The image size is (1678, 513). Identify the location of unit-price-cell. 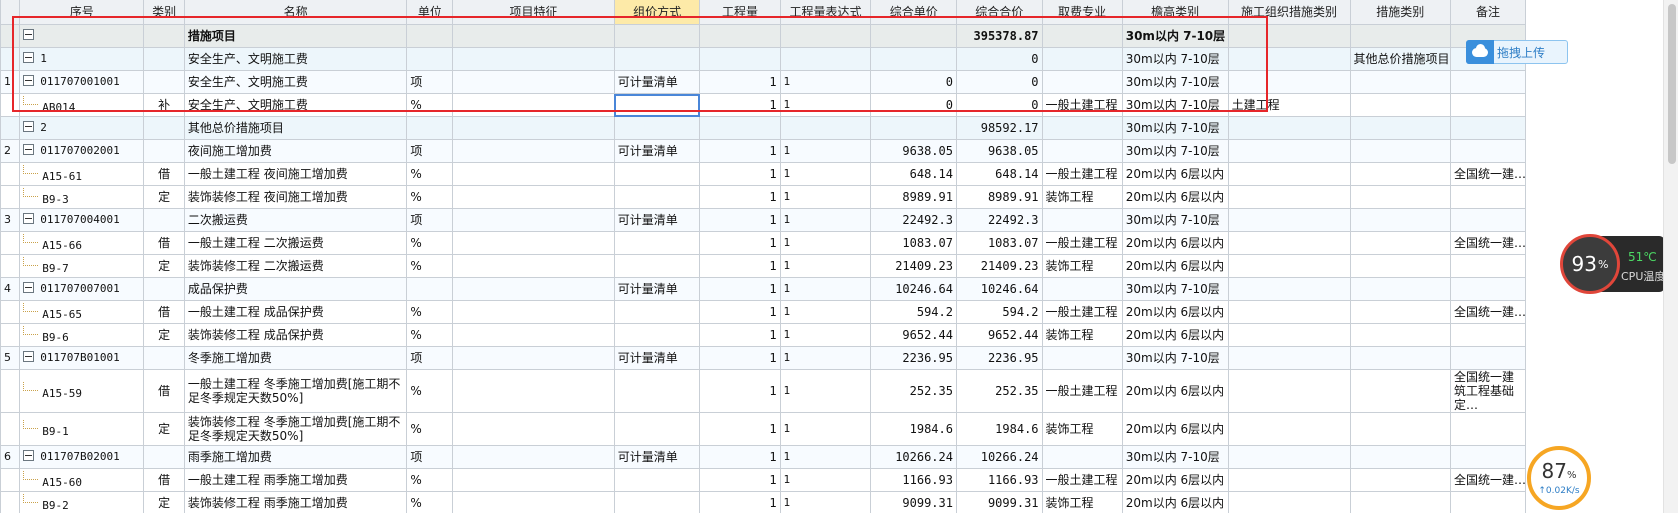
(913, 36).